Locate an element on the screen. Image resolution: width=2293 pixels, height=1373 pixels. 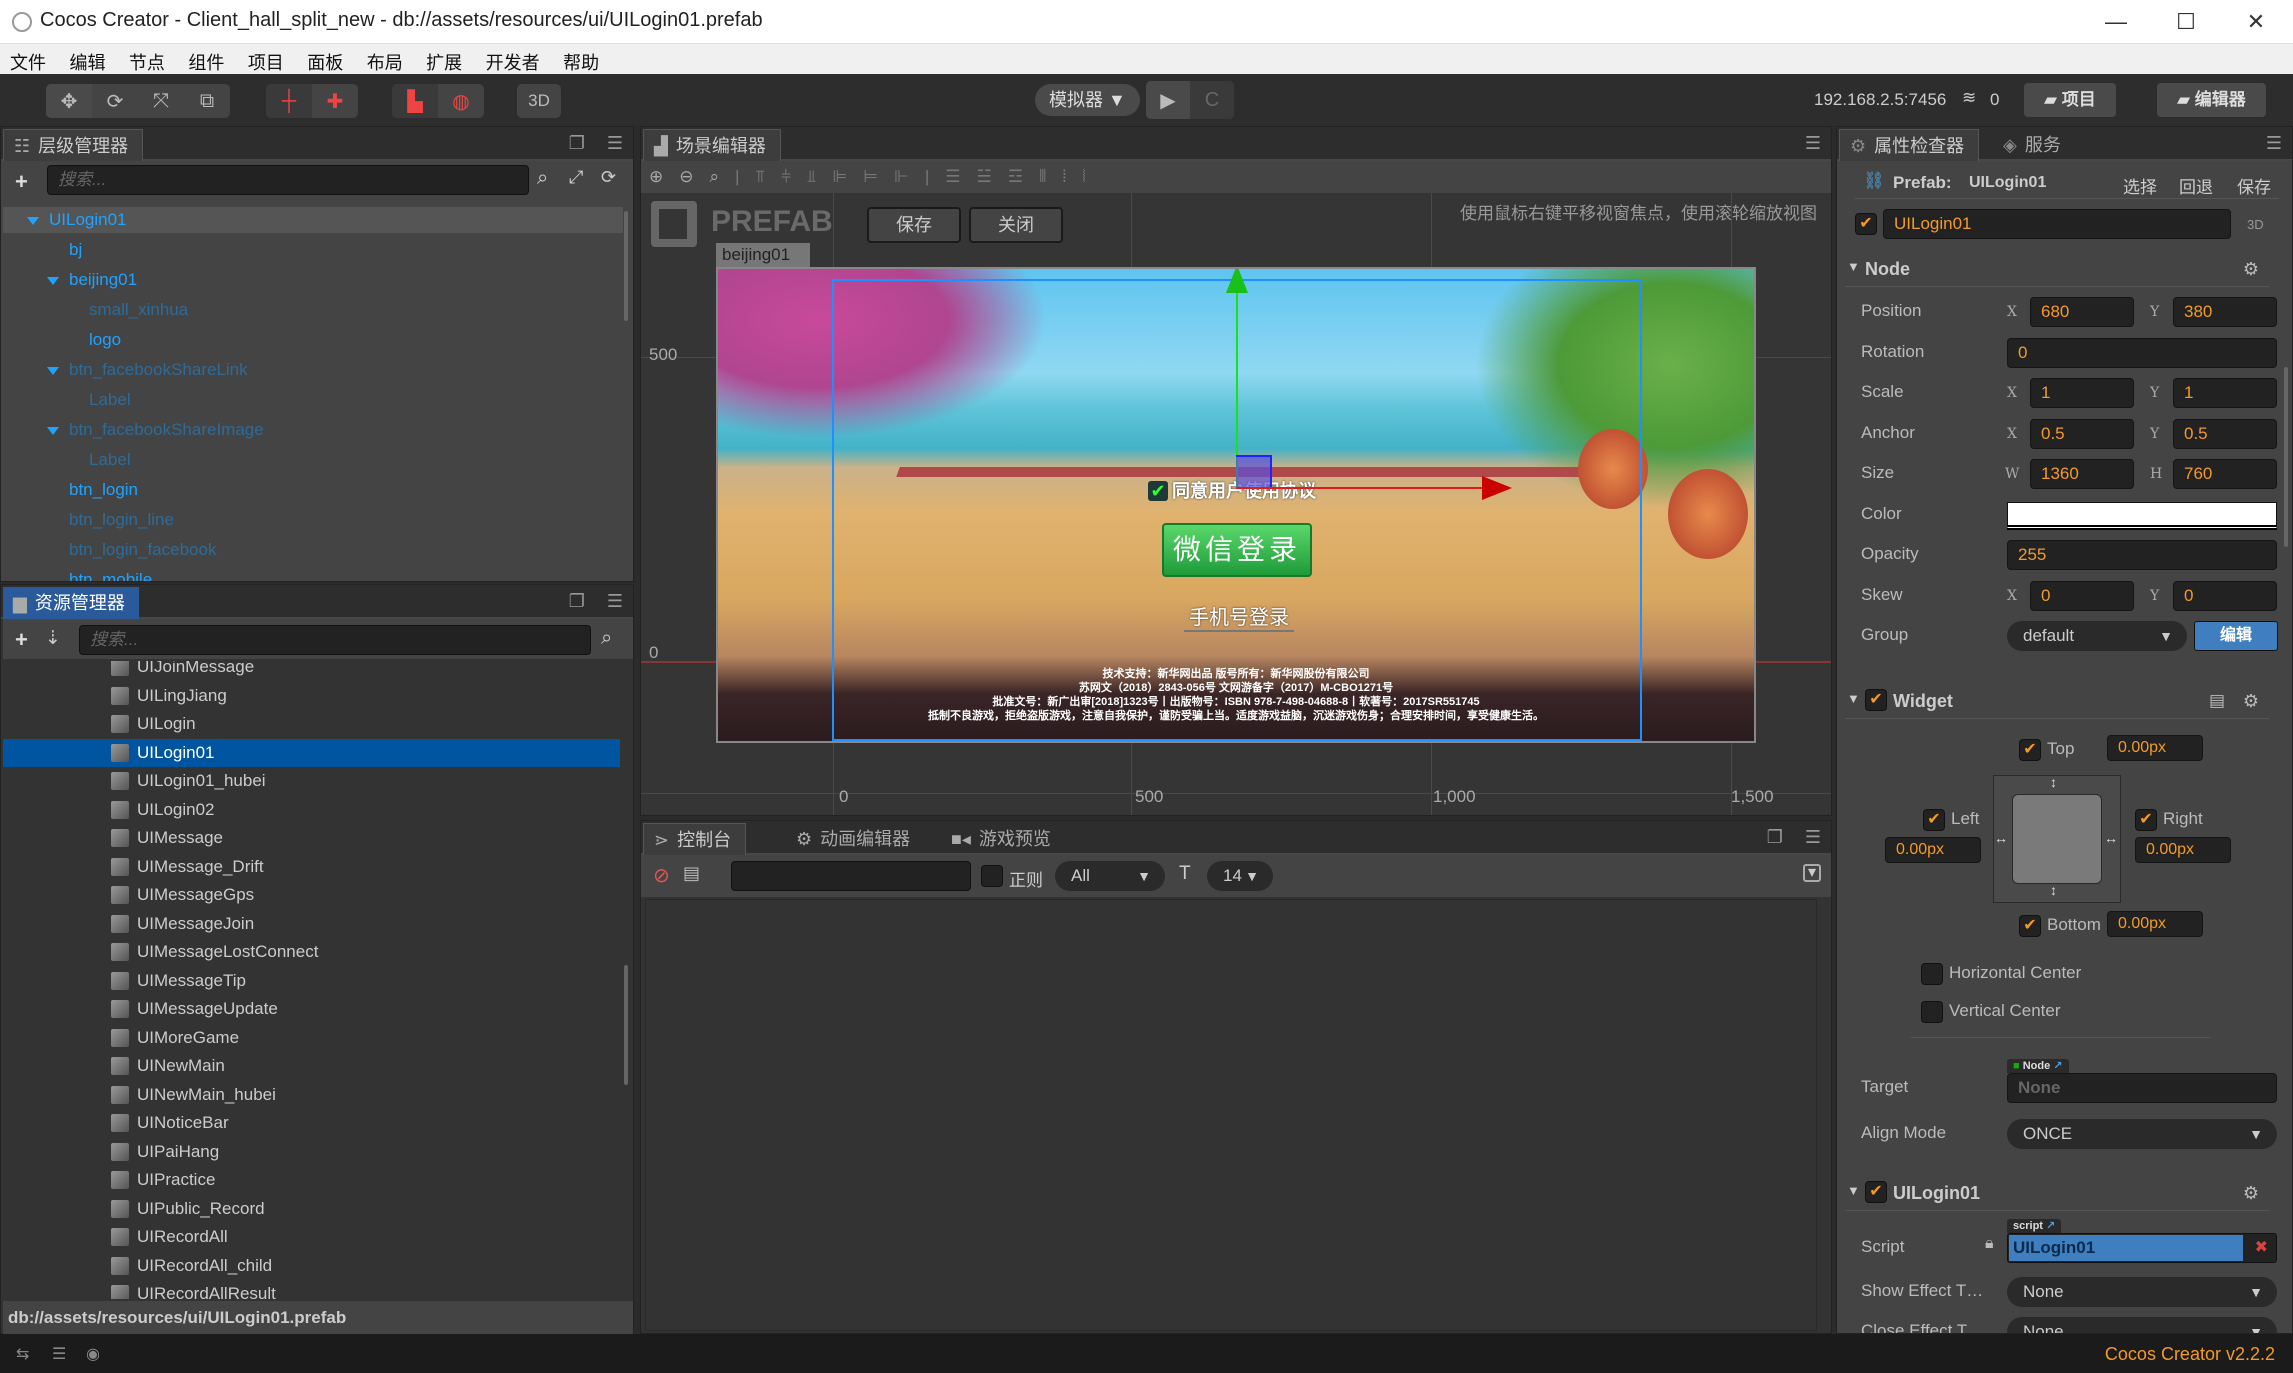
asset-item: UILogin01 is located at coordinates (311, 752).